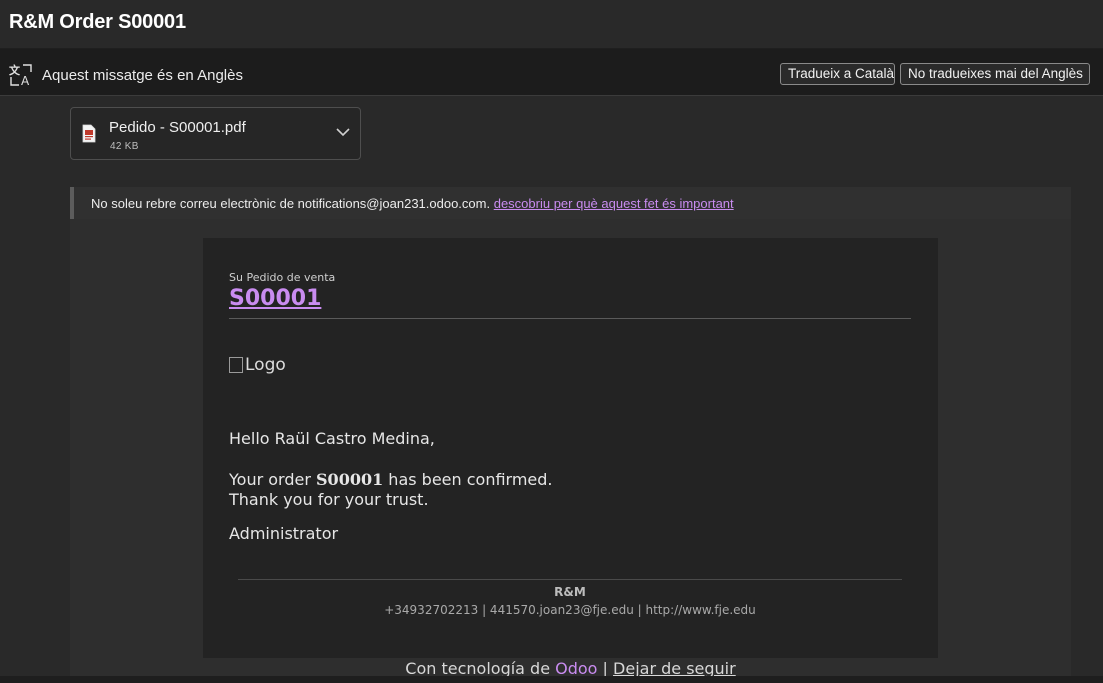 The image size is (1103, 683). What do you see at coordinates (343, 132) in the screenshot?
I see `chevron-down-icon` at bounding box center [343, 132].